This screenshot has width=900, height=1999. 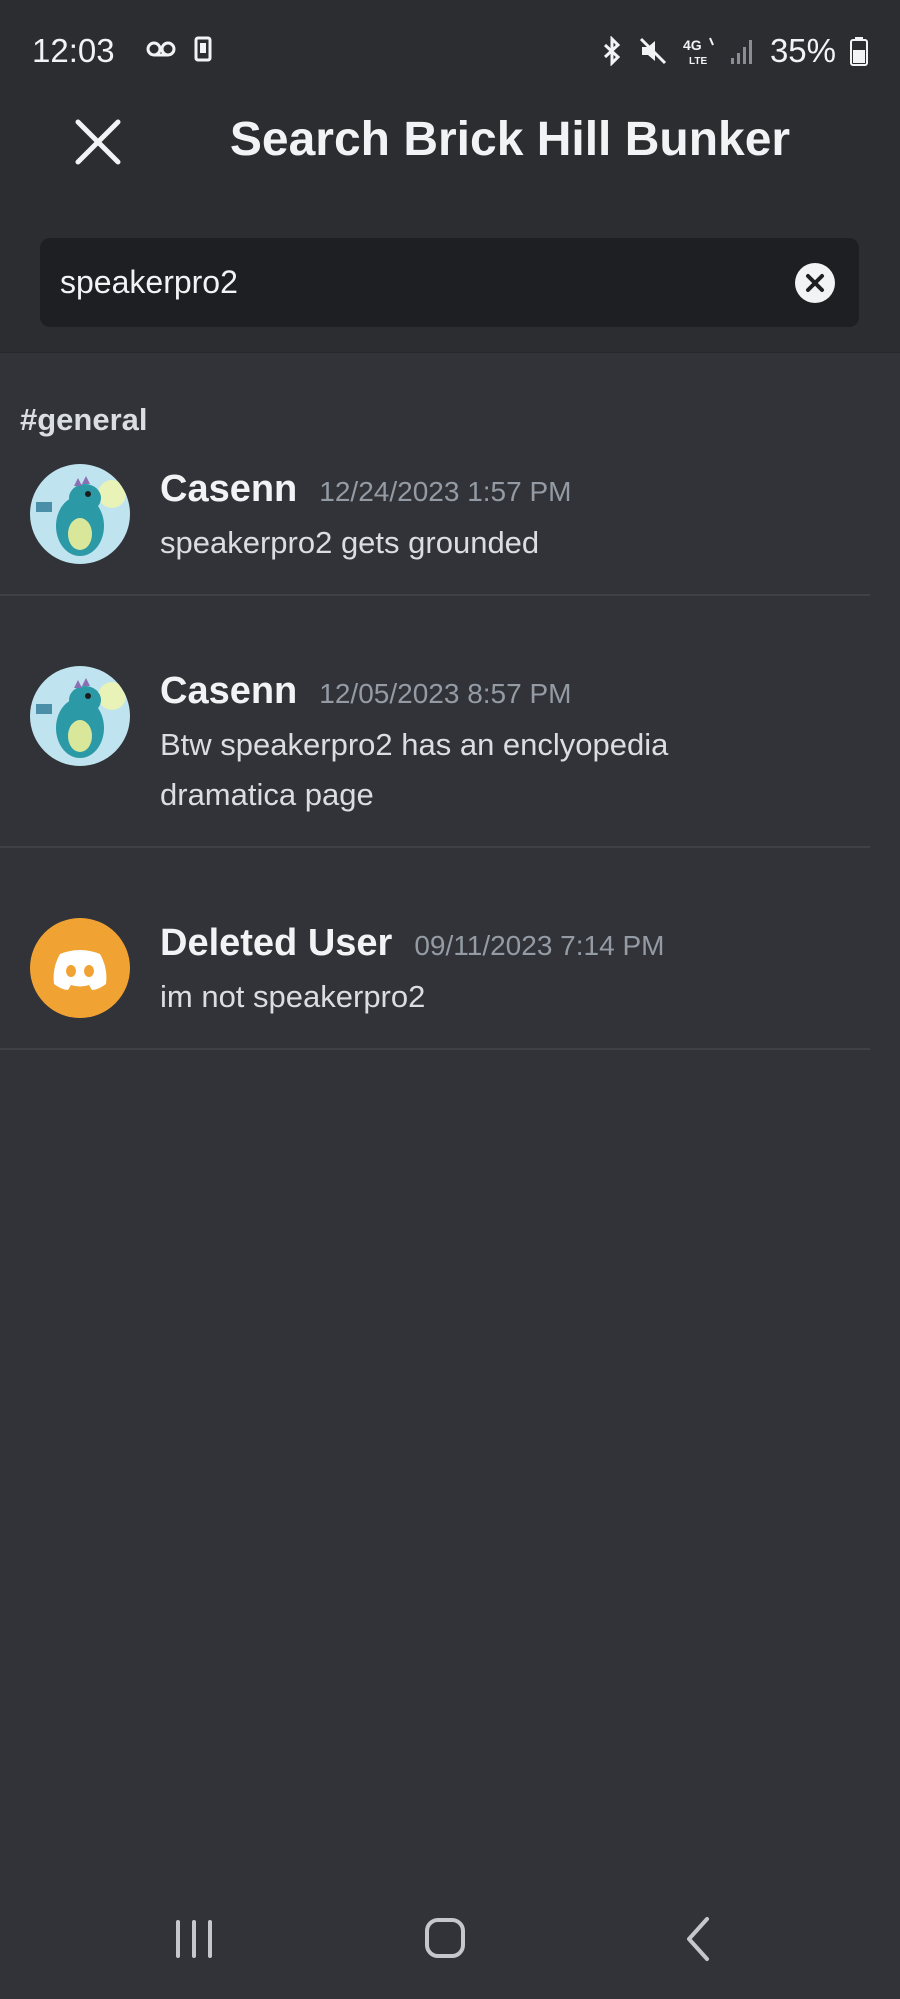 What do you see at coordinates (612, 51) in the screenshot?
I see `bluetooth-icon` at bounding box center [612, 51].